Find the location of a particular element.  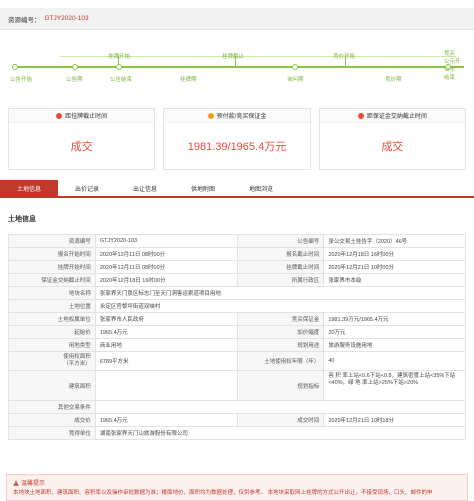

card-listing-deadline: 距挂牌截止时间 成交 is located at coordinates (82, 139).